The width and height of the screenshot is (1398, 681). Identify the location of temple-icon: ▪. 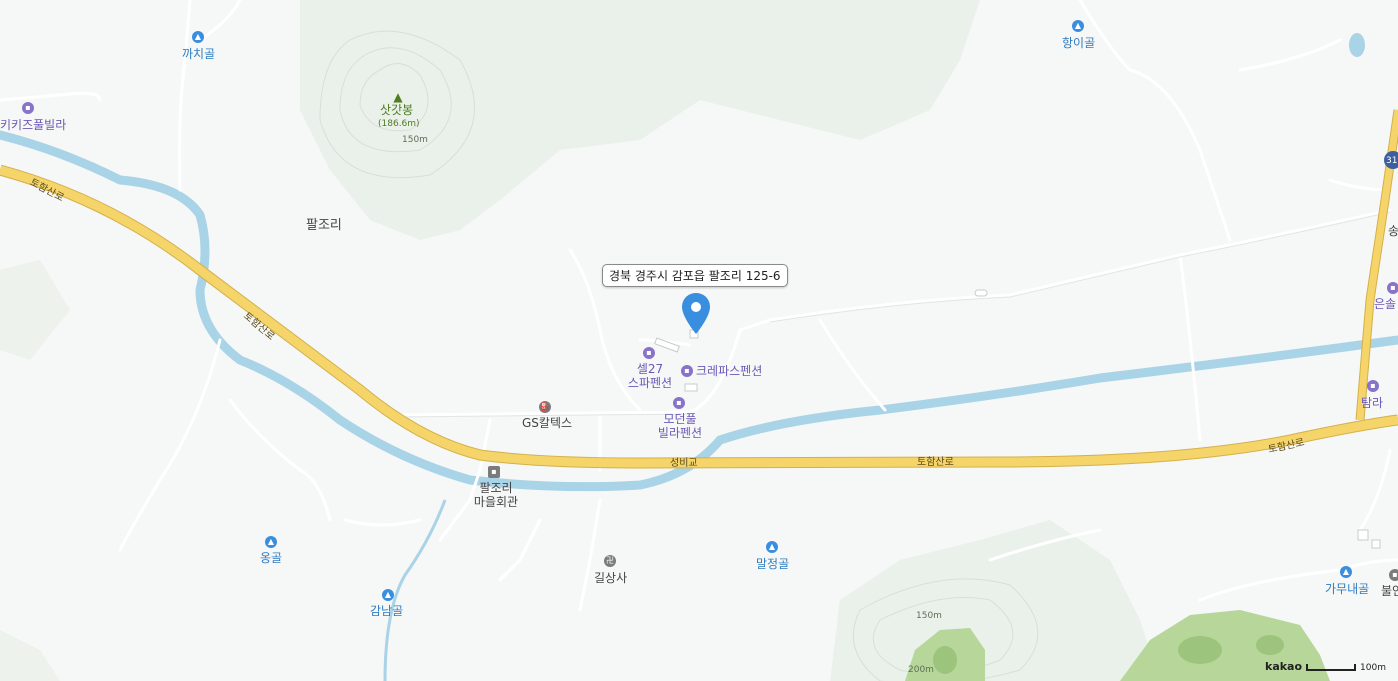
(1393, 575).